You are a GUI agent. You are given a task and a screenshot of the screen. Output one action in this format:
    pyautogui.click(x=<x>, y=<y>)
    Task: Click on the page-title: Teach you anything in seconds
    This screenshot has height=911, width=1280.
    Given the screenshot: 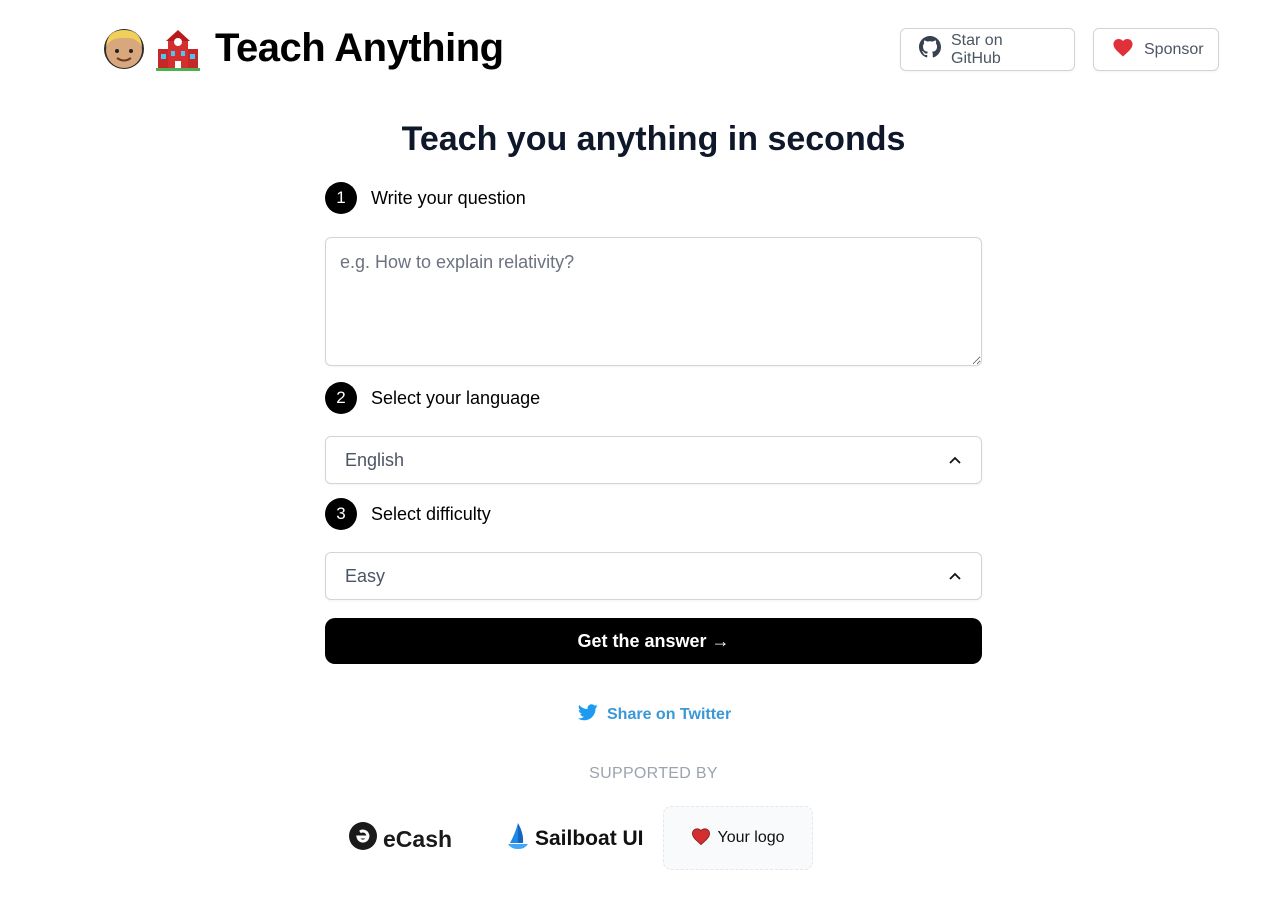 What is the action you would take?
    pyautogui.click(x=653, y=139)
    